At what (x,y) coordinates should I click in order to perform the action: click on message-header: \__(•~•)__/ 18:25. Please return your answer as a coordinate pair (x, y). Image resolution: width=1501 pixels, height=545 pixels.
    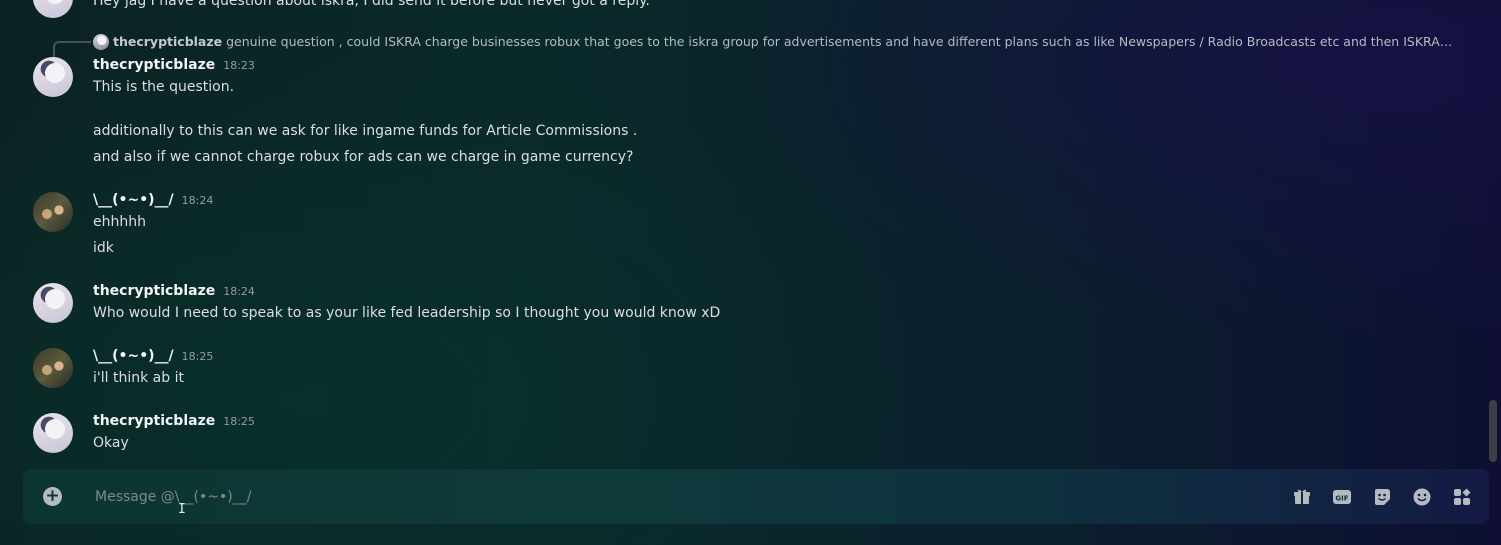
    Looking at the image, I should click on (153, 356).